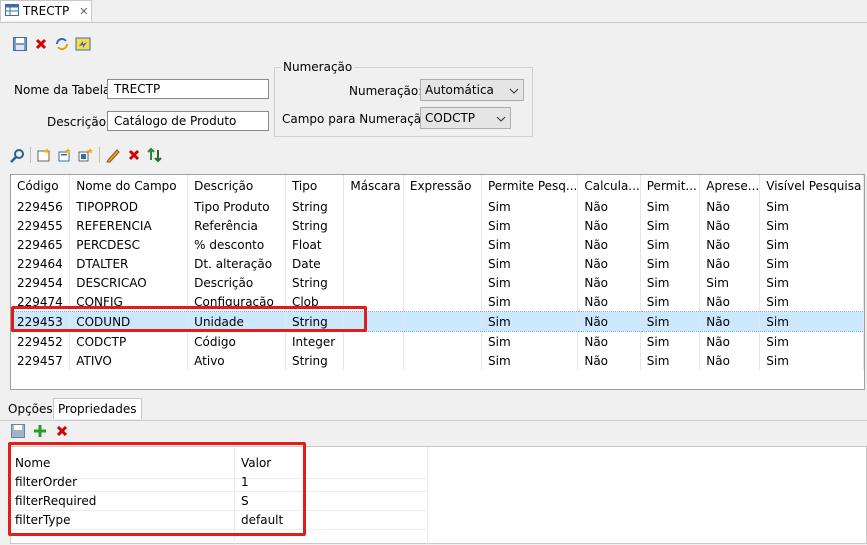 This screenshot has width=867, height=545. Describe the element at coordinates (40, 431) in the screenshot. I see `add-icon` at that location.